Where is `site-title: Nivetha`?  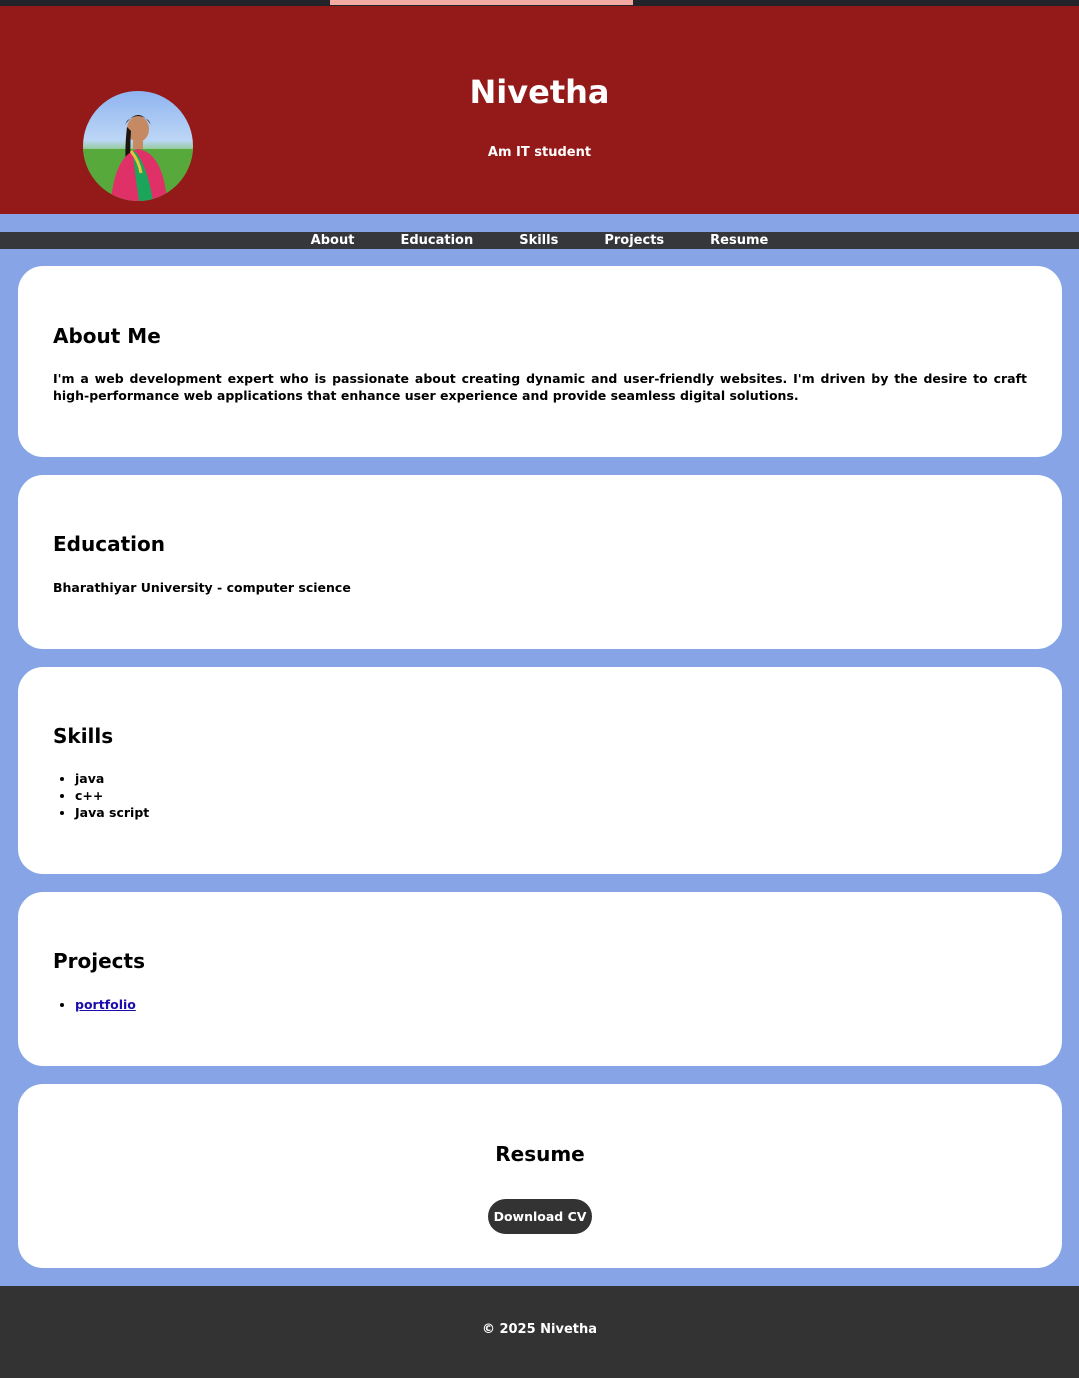 site-title: Nivetha is located at coordinates (539, 92).